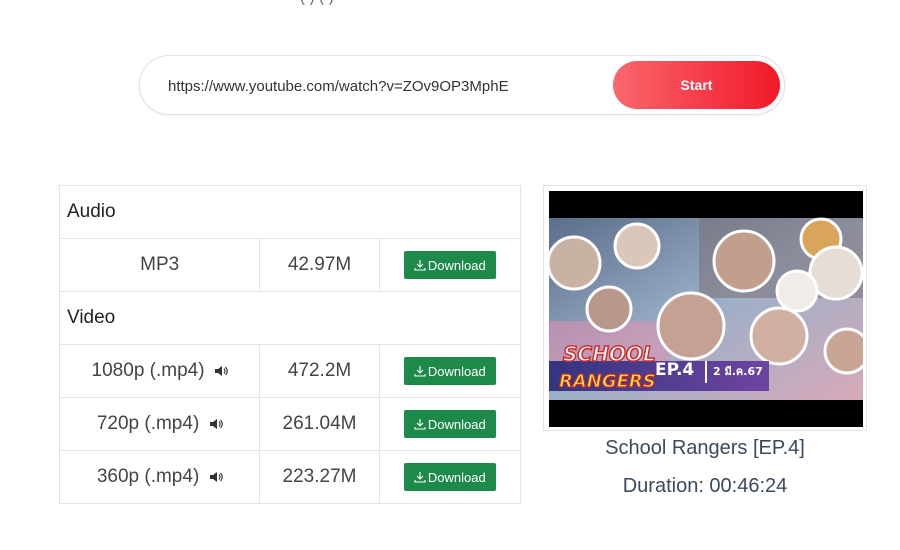 The image size is (900, 550). Describe the element at coordinates (159, 265) in the screenshot. I see `format-cell: MP3` at that location.